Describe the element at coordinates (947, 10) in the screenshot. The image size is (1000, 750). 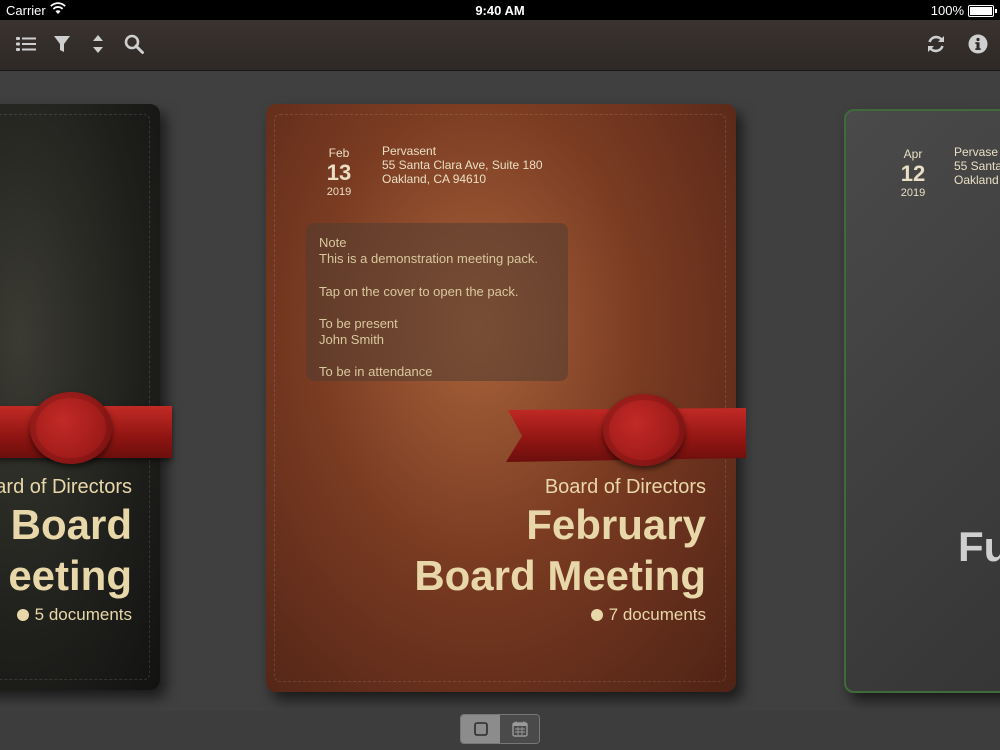
I see `battery-percent: 100%` at that location.